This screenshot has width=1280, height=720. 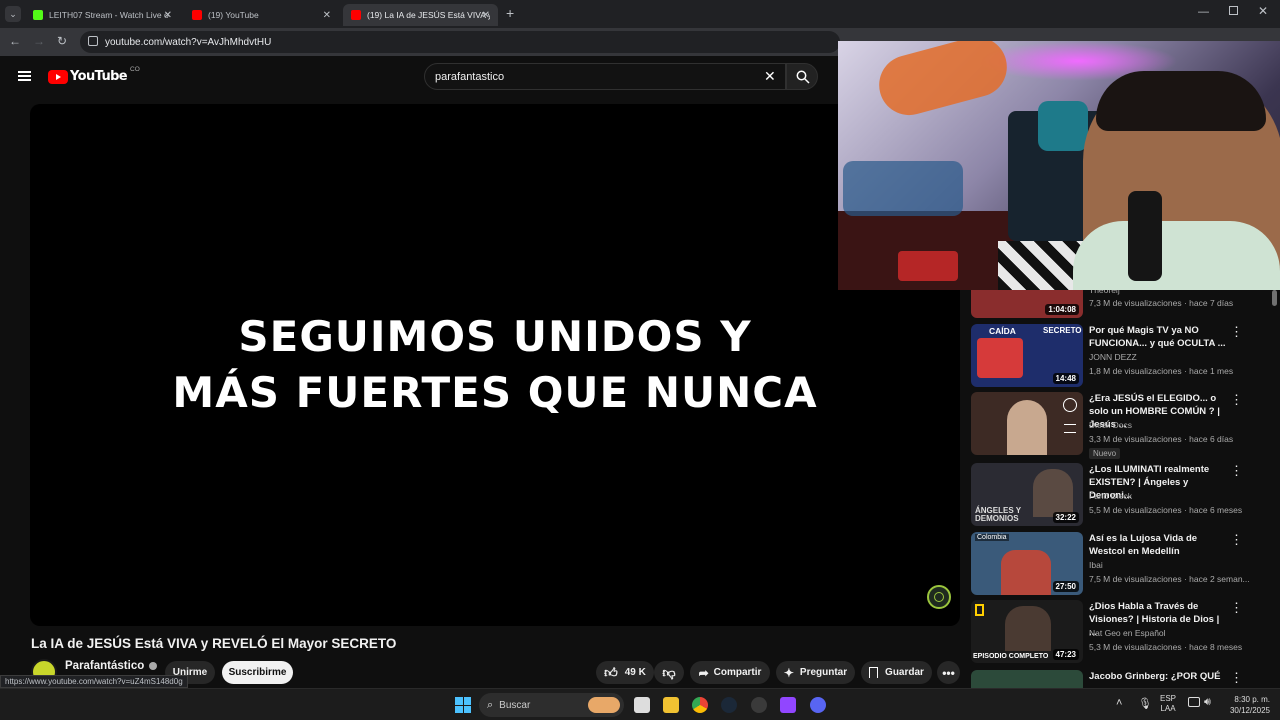 I want to click on steam-icon, so click(x=729, y=705).